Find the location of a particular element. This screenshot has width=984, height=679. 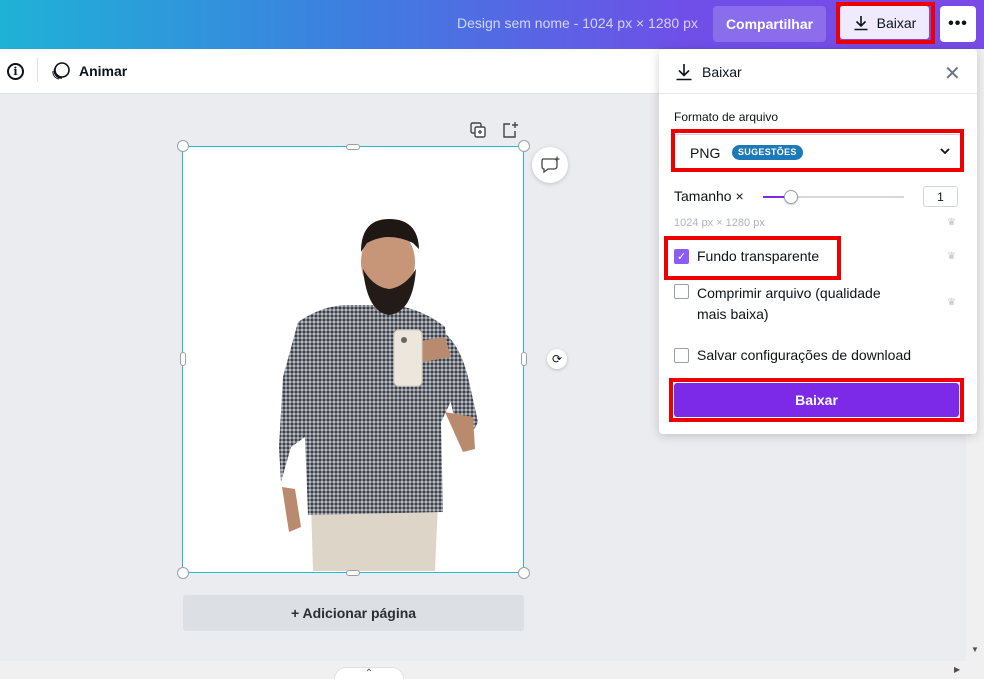

duplicate-page-icon is located at coordinates (478, 130).